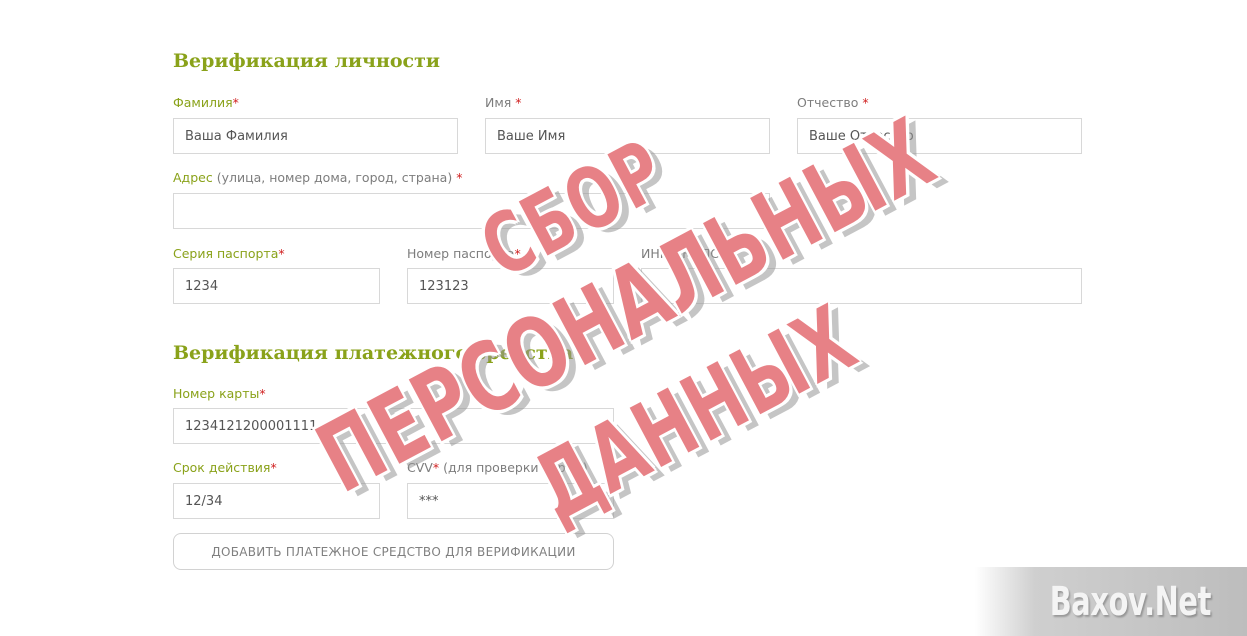 The width and height of the screenshot is (1247, 636). Describe the element at coordinates (393, 426) in the screenshot. I see `card-number-input: 1234121200001111` at that location.